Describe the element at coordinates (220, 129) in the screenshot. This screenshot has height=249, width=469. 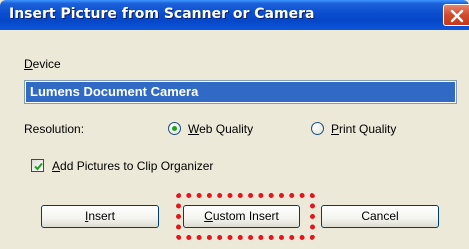
I see `web-quality-label: Web Quality` at that location.